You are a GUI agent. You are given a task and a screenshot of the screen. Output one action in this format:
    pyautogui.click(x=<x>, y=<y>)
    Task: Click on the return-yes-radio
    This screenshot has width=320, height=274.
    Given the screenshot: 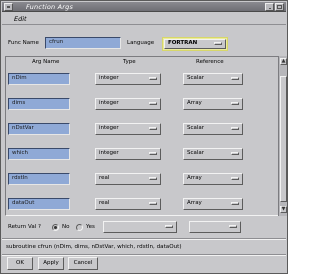 What is the action you would take?
    pyautogui.click(x=79, y=227)
    